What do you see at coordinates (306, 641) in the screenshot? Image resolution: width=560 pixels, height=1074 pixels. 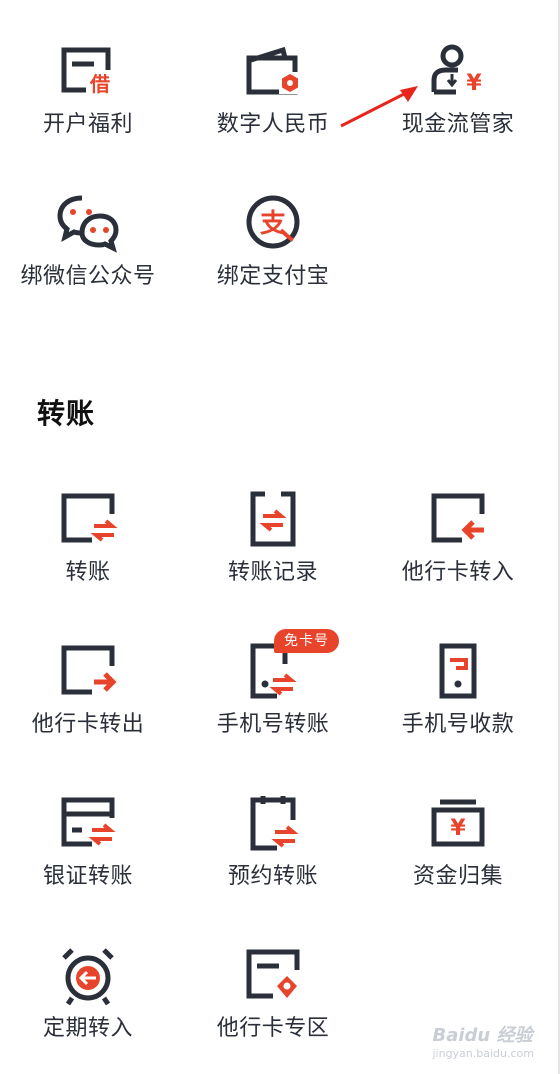 I see `no-card-number-badge: 免卡号` at bounding box center [306, 641].